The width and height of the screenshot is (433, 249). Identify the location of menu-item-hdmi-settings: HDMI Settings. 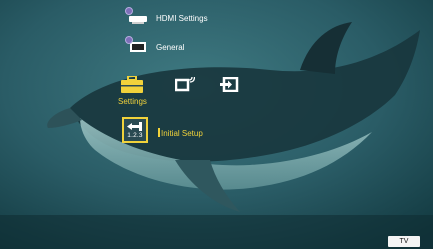
(166, 16).